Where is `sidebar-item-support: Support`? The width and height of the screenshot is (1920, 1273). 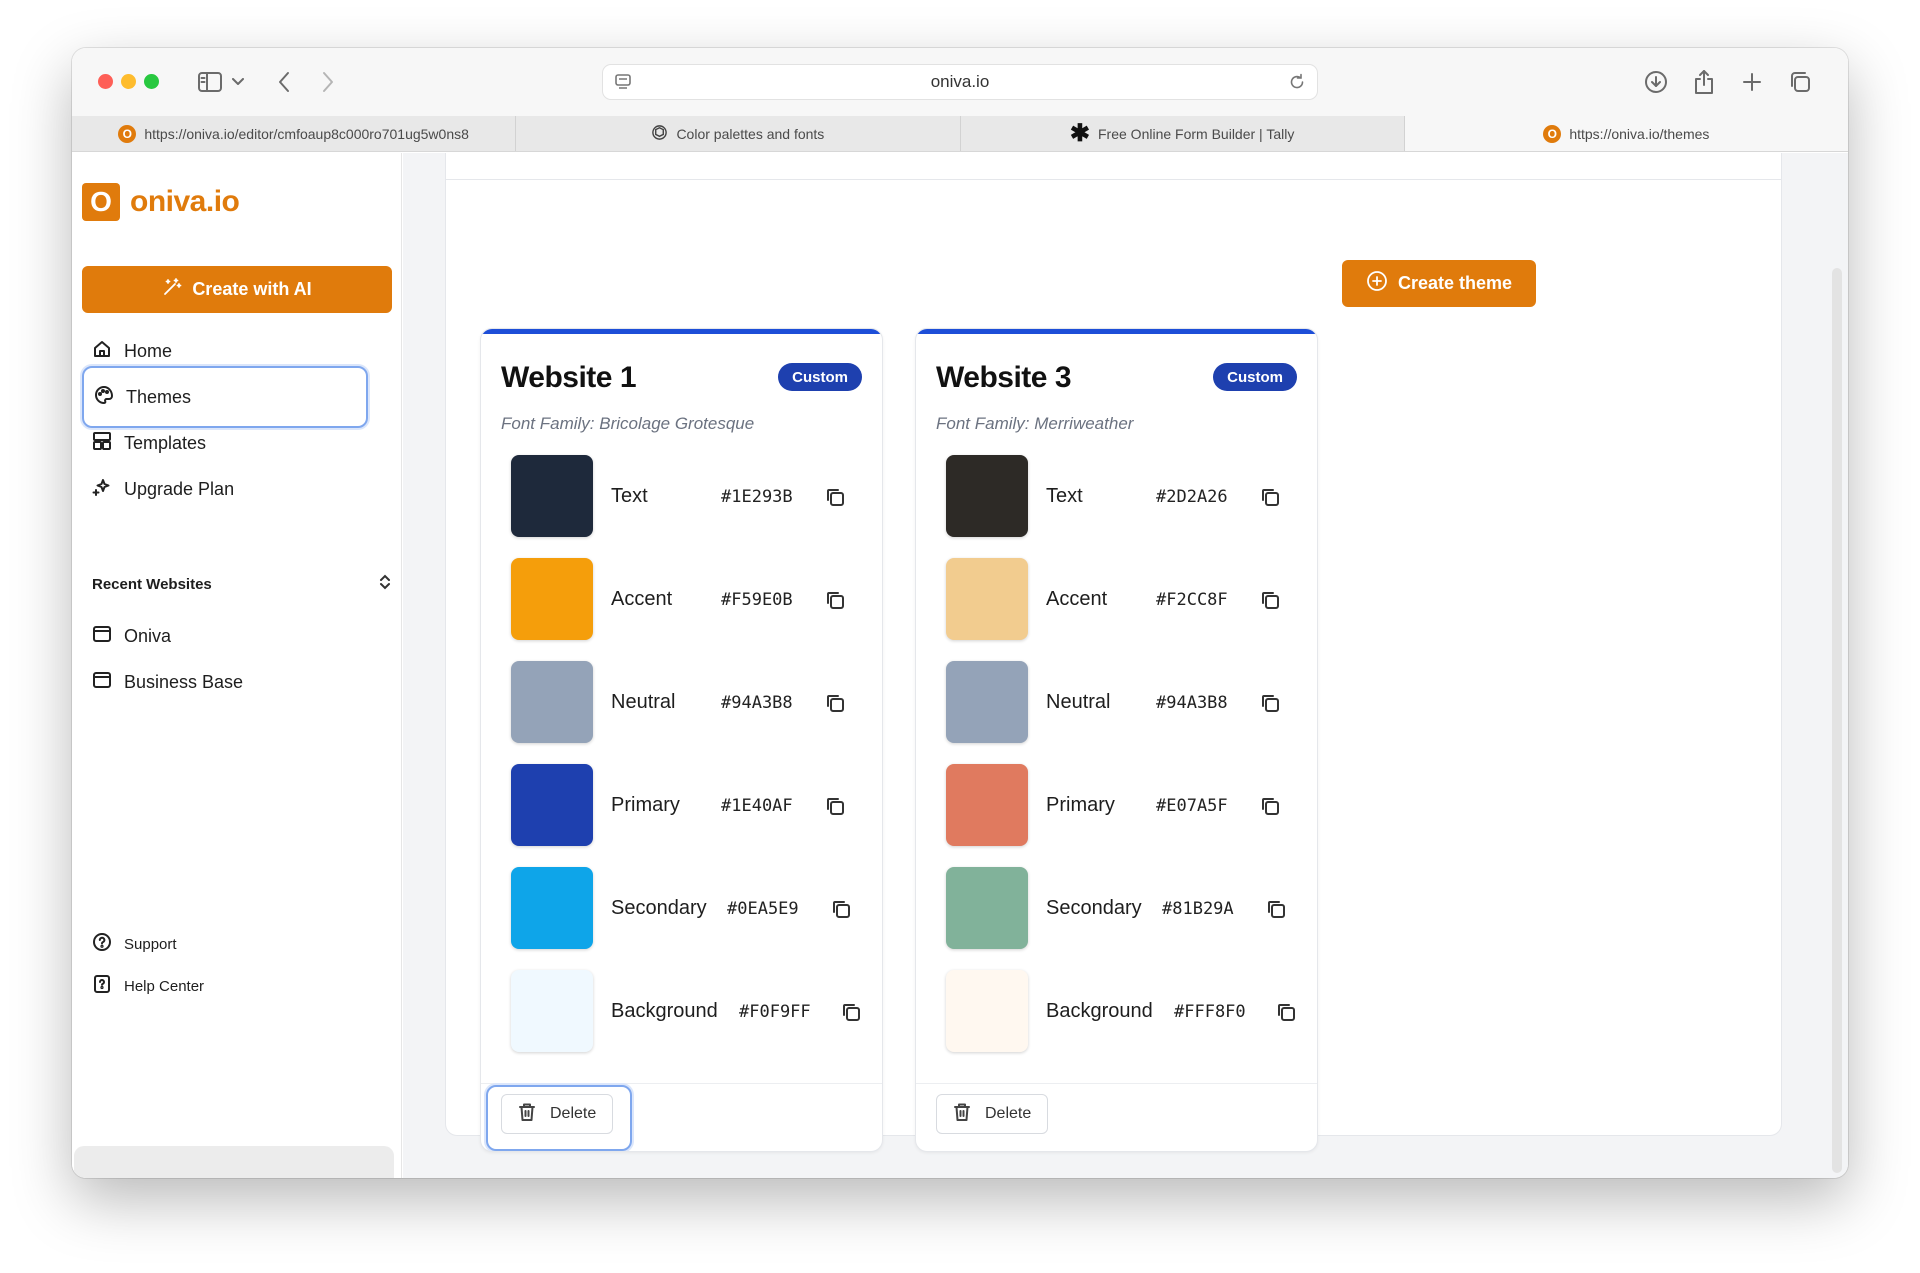 sidebar-item-support: Support is located at coordinates (232, 944).